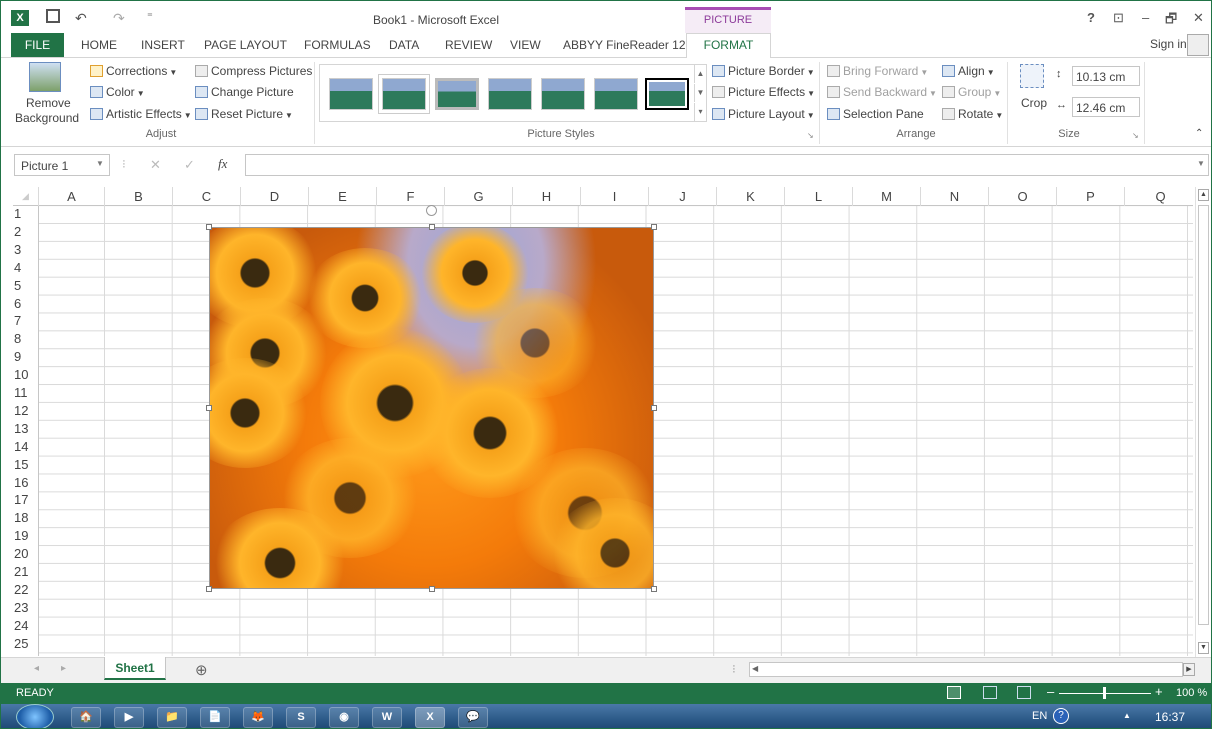 Image resolution: width=1212 pixels, height=729 pixels. What do you see at coordinates (244, 114) in the screenshot?
I see `reset-picture-button: Reset Picture ▼` at bounding box center [244, 114].